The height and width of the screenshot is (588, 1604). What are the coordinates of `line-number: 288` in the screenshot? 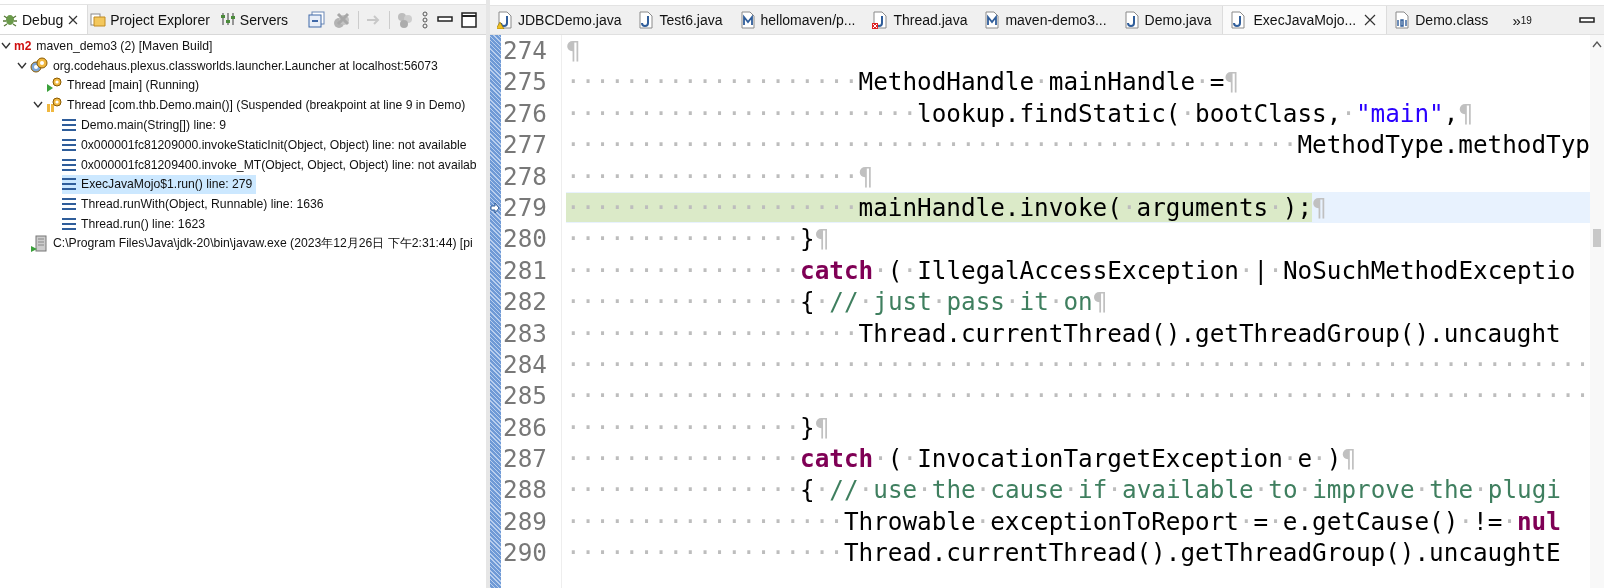 It's located at (525, 490).